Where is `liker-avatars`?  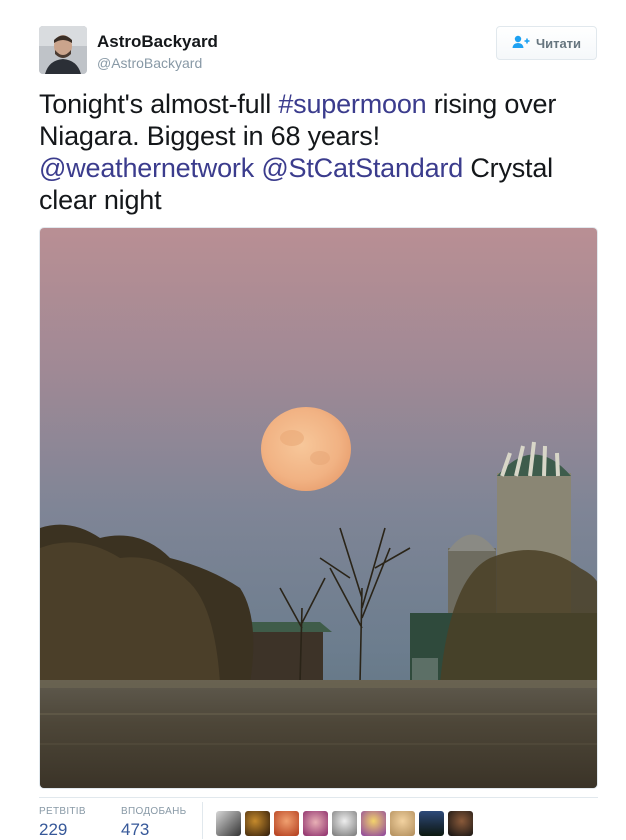
liker-avatars is located at coordinates (344, 823).